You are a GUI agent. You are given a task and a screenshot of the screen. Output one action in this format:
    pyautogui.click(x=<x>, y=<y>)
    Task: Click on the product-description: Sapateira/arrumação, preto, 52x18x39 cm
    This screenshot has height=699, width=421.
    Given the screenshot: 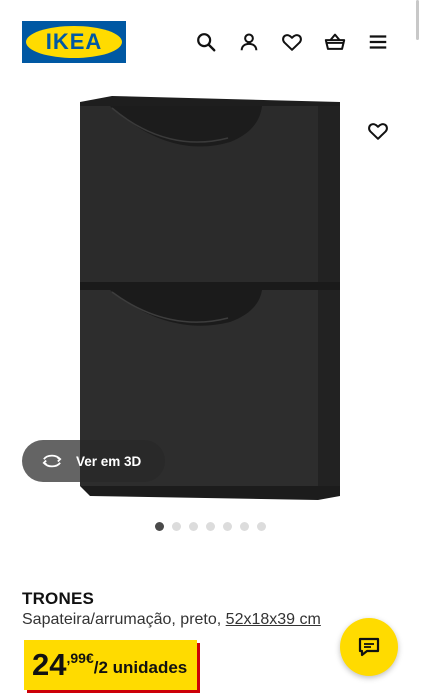 What is the action you would take?
    pyautogui.click(x=171, y=620)
    